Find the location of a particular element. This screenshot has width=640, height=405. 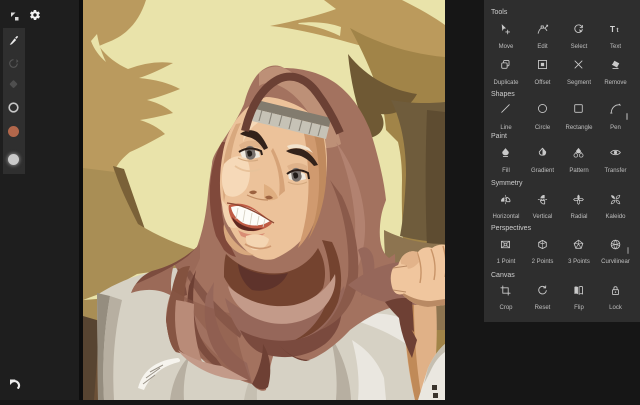

svg-text: T is located at coordinates (612, 29).